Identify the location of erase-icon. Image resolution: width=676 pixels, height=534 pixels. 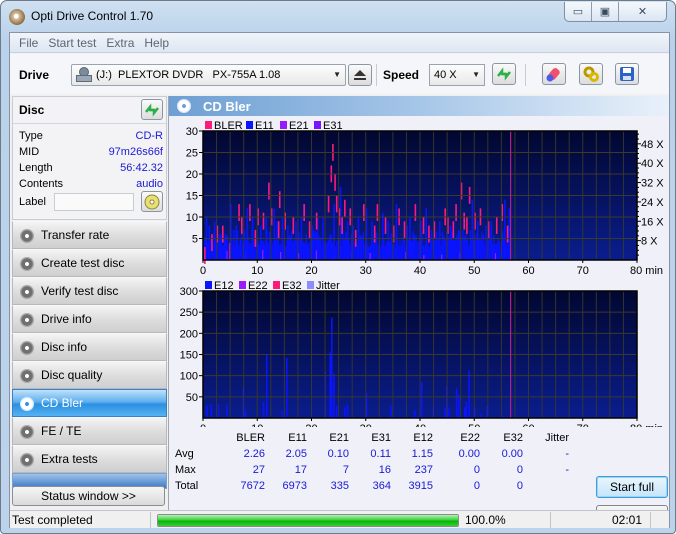
(553, 75).